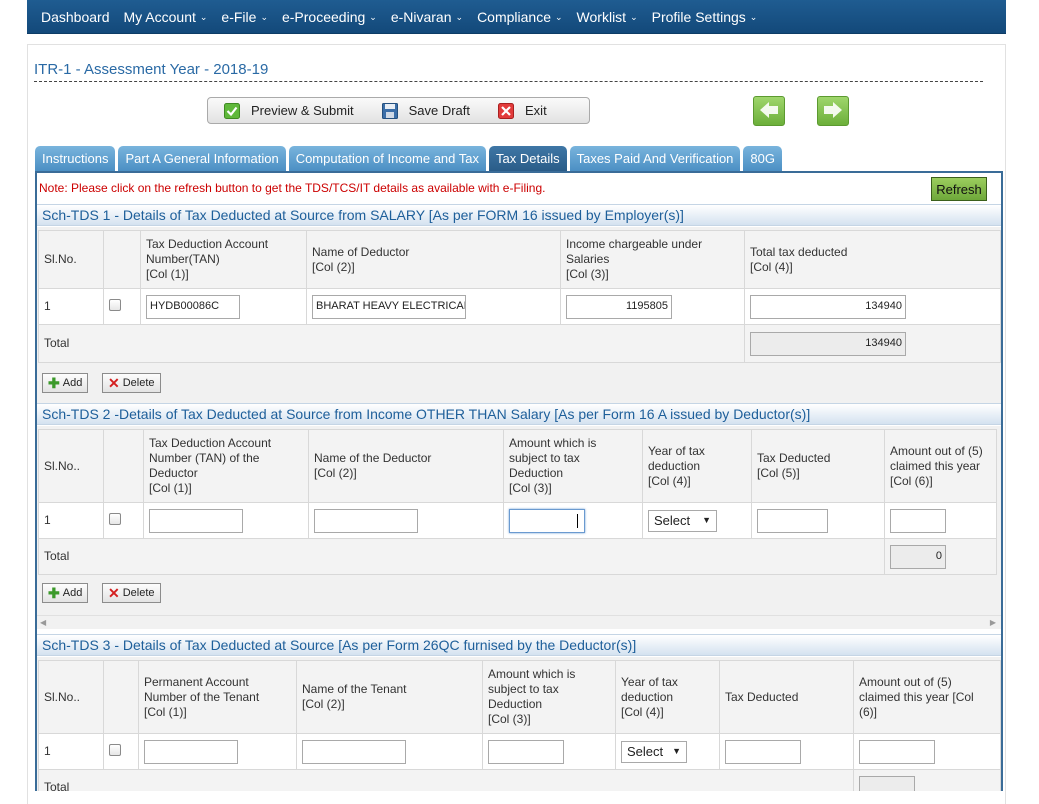  What do you see at coordinates (828, 343) in the screenshot?
I see `total-tax-field: 134940` at bounding box center [828, 343].